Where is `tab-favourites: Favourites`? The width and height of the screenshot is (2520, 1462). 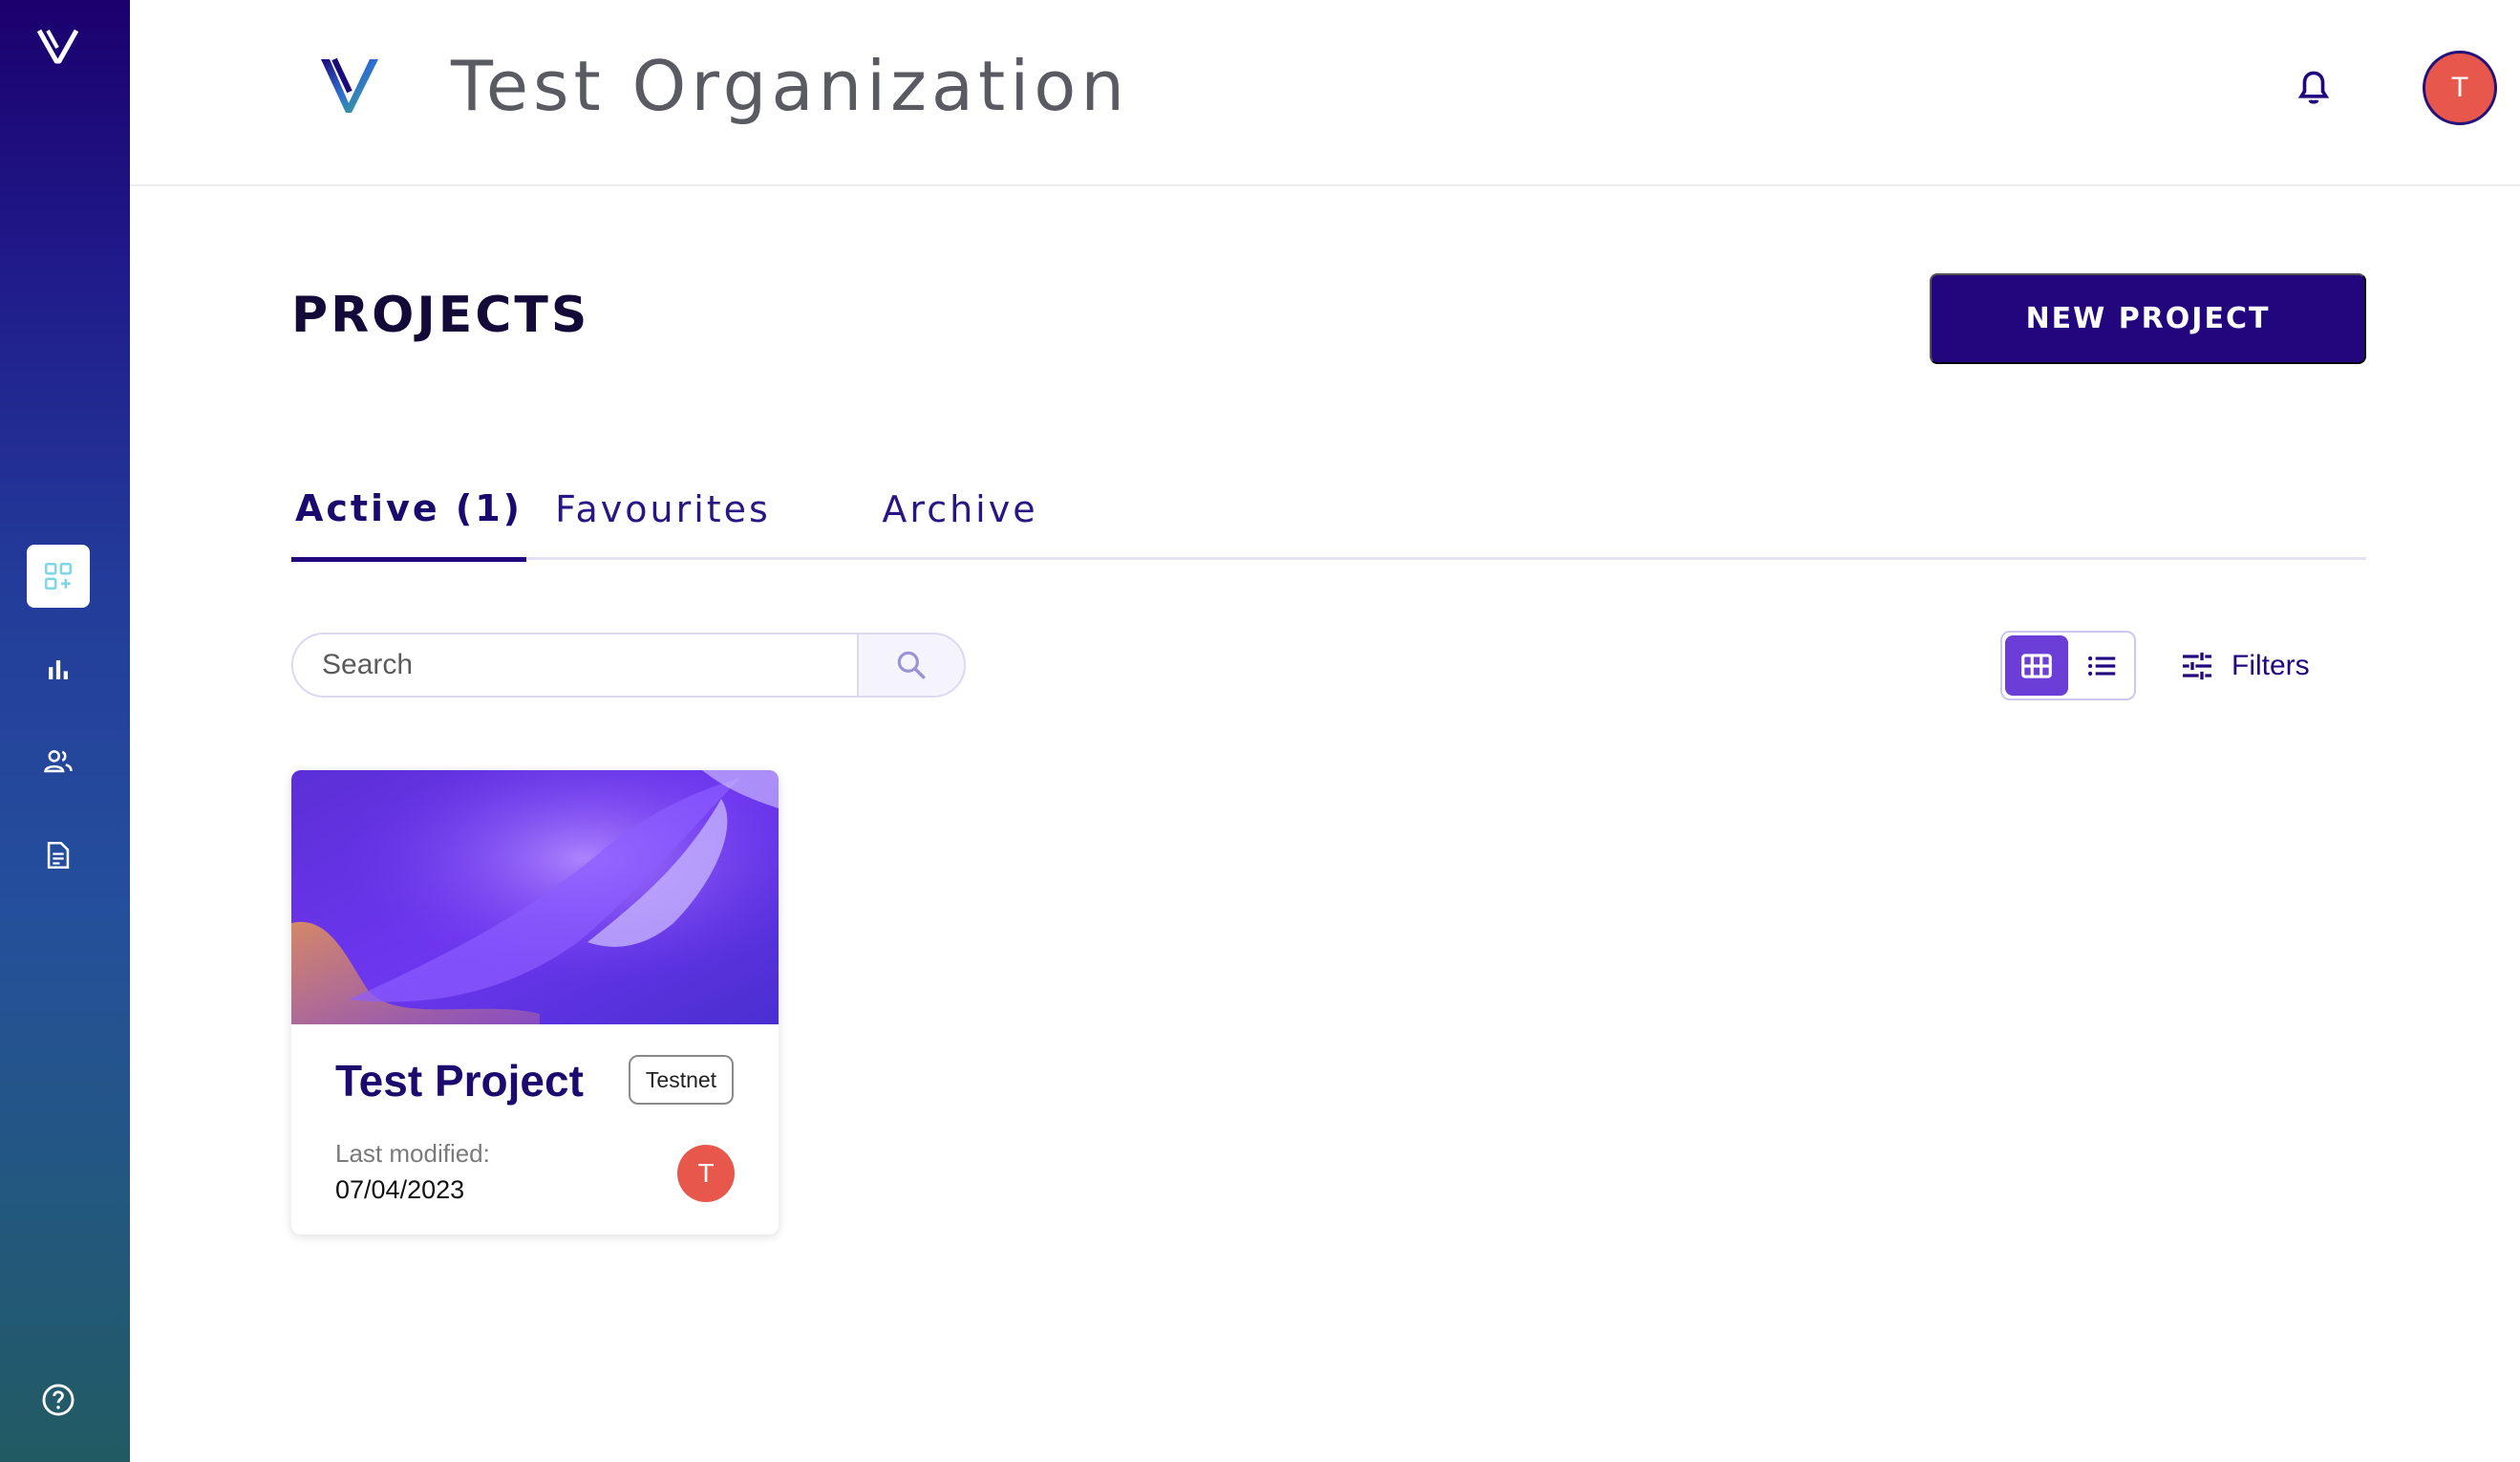 tab-favourites: Favourites is located at coordinates (663, 510).